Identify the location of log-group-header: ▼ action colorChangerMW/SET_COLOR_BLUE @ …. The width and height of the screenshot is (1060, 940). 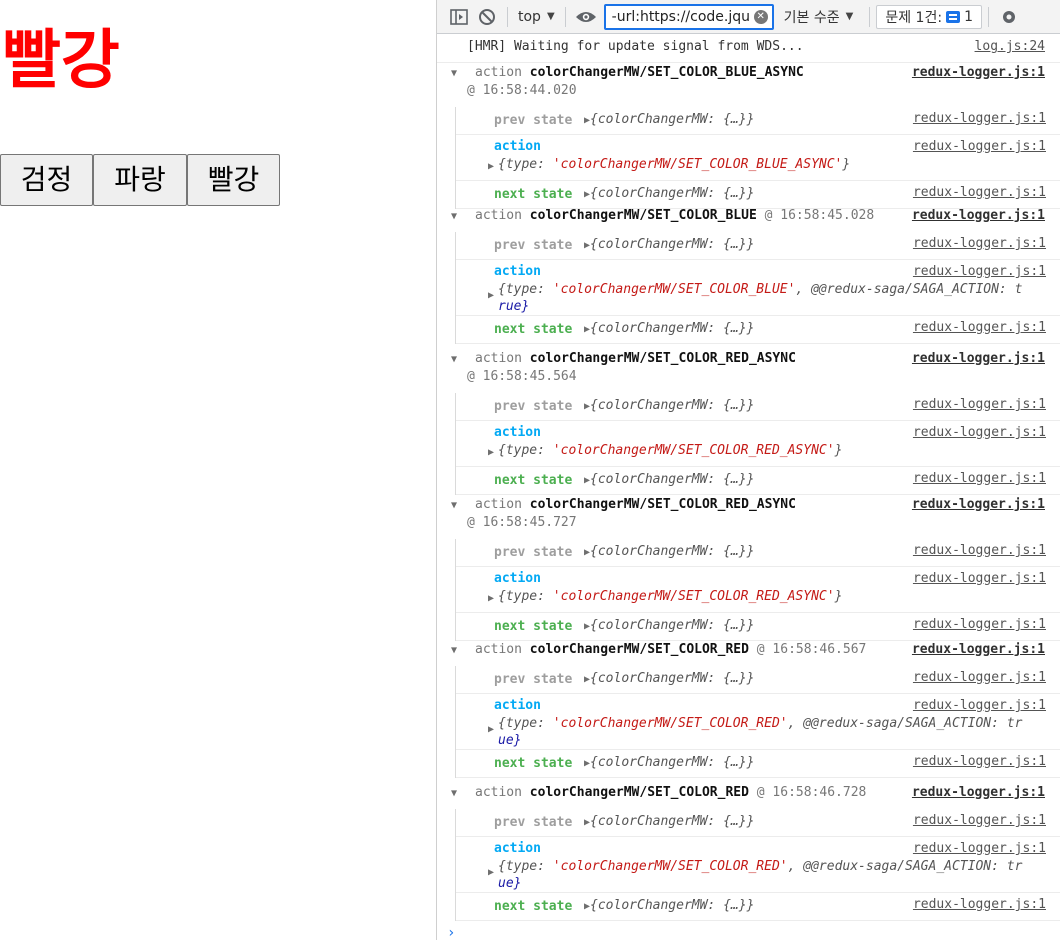
(748, 219).